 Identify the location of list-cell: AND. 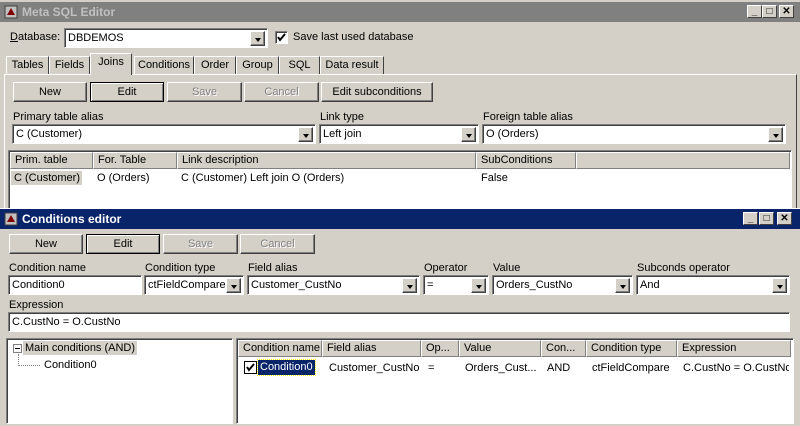
(559, 368).